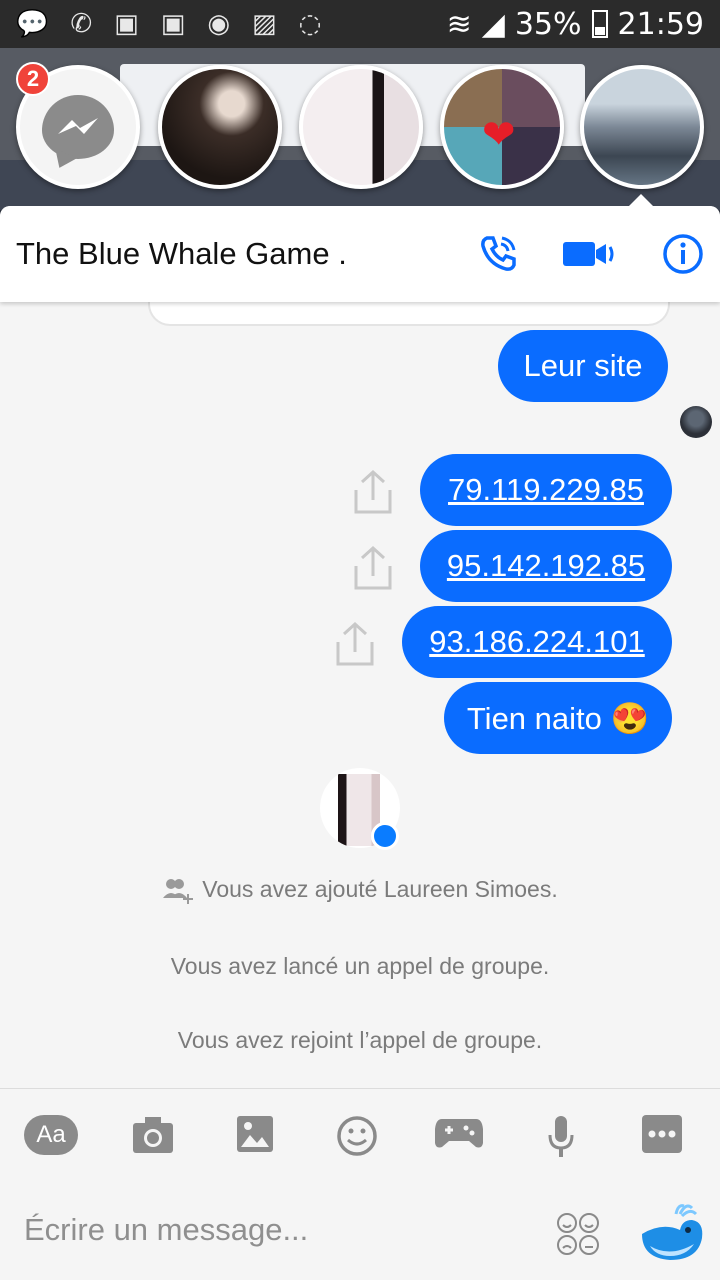  Describe the element at coordinates (561, 1137) in the screenshot. I see `microphone-icon` at that location.